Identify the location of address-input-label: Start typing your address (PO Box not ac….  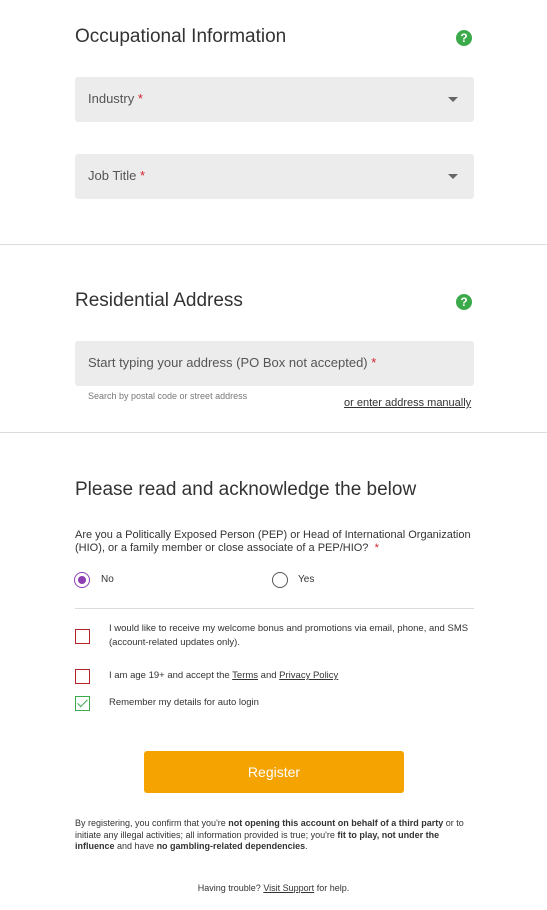
(232, 362).